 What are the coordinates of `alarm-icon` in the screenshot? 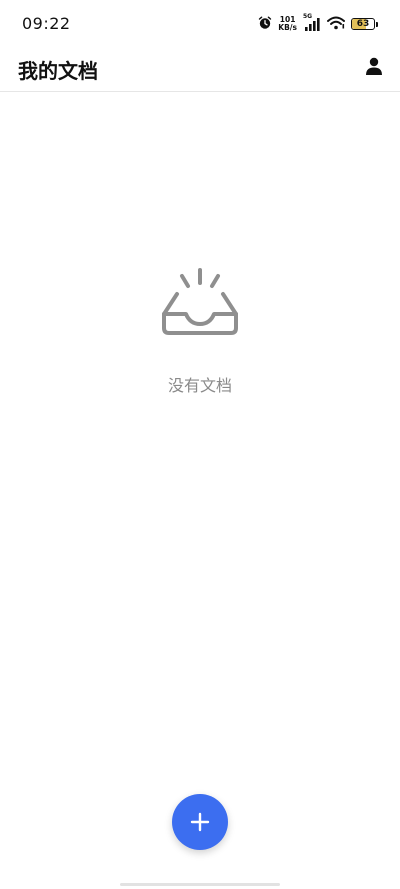 It's located at (265, 24).